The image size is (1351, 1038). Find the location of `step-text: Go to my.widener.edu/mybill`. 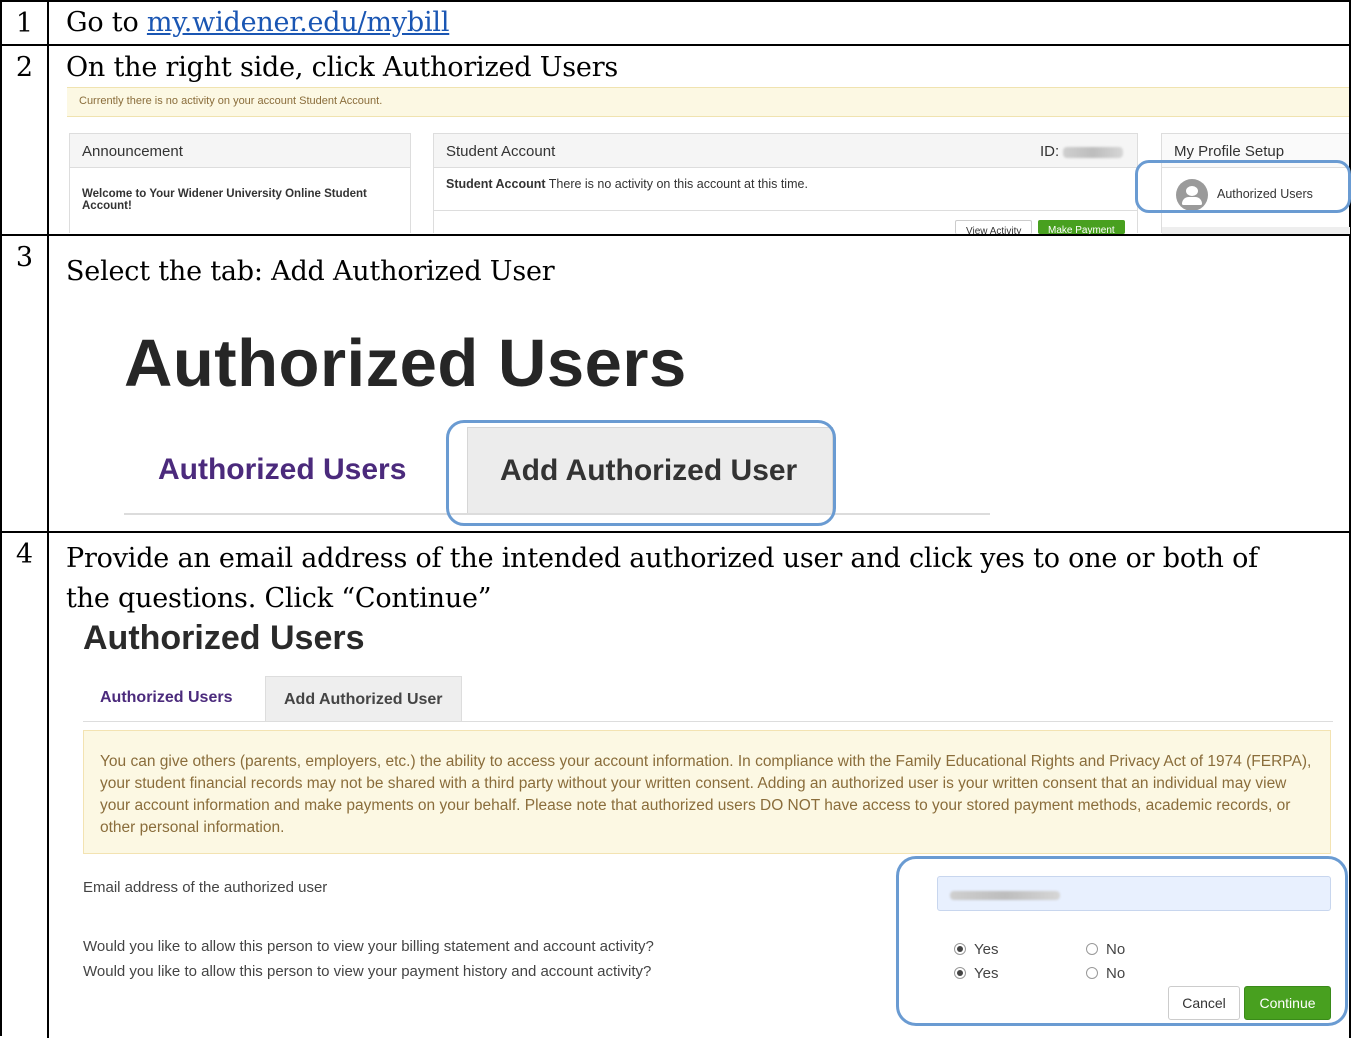

step-text: Go to my.widener.edu/mybill is located at coordinates (258, 22).